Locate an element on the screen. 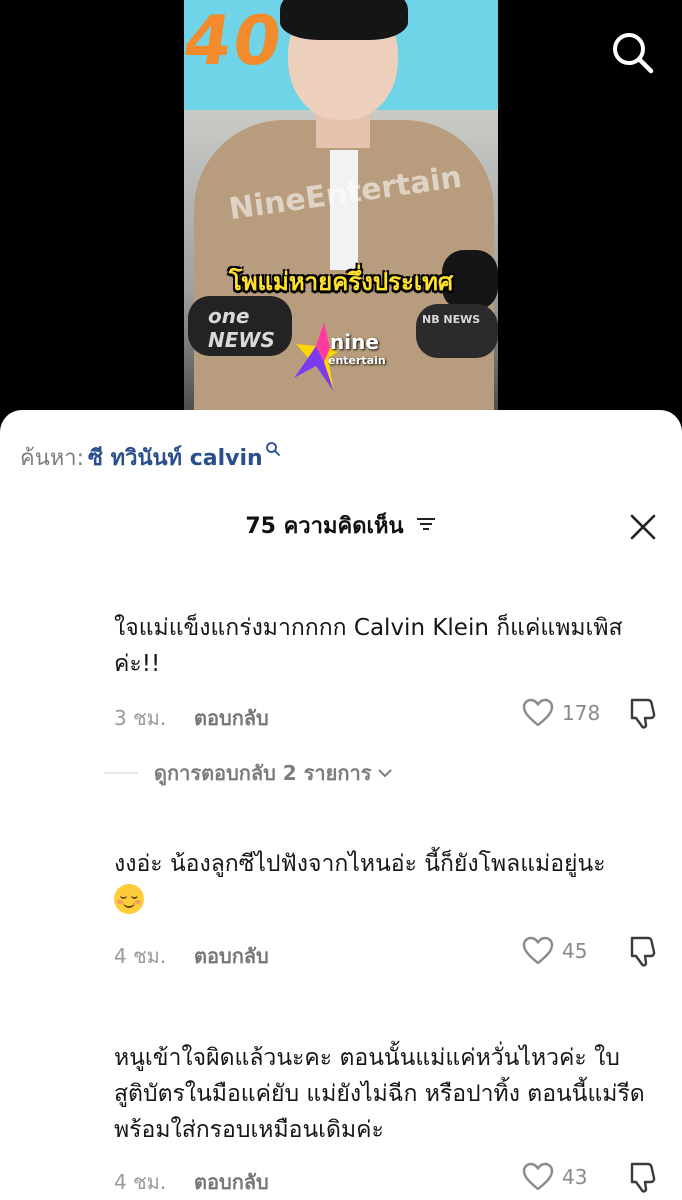 This screenshot has height=1200, width=682. search-button is located at coordinates (633, 53).